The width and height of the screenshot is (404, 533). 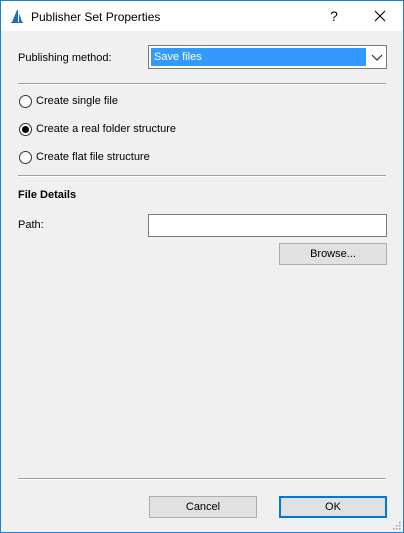 What do you see at coordinates (77, 101) in the screenshot?
I see `option-label: Create single file` at bounding box center [77, 101].